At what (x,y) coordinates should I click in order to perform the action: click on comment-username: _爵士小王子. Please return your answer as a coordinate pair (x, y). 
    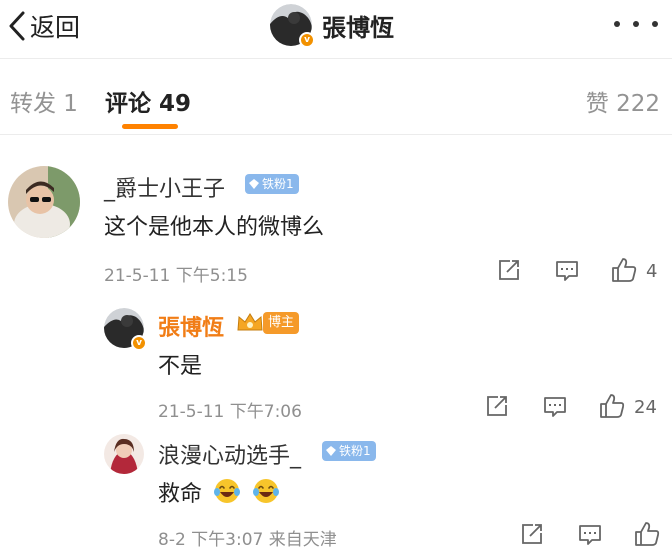
    Looking at the image, I should click on (164, 187).